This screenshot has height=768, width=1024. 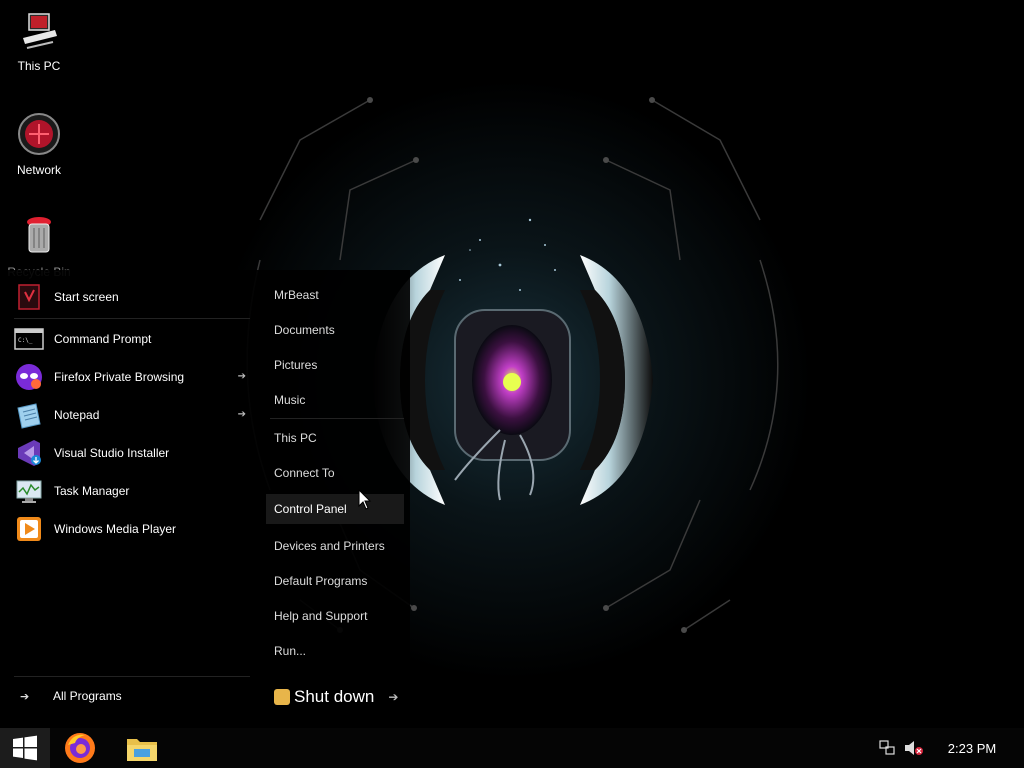 I want to click on shut-down-label: Shut down, so click(x=334, y=696).